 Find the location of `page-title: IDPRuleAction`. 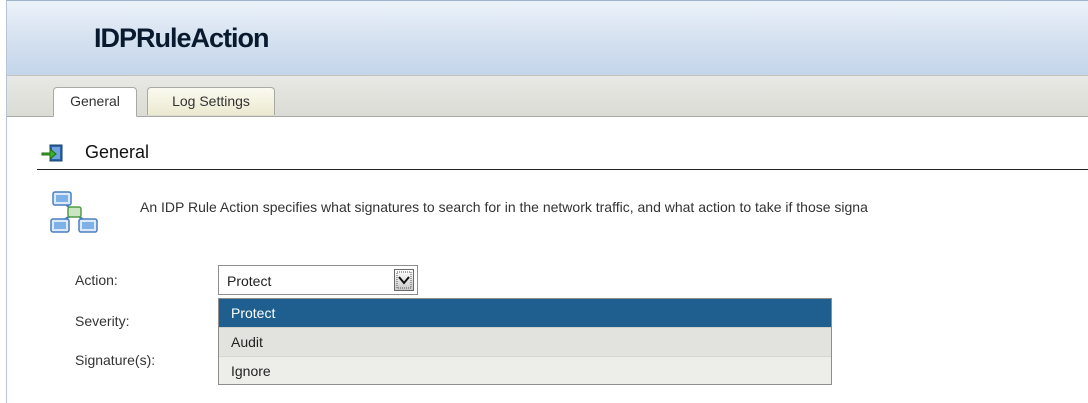

page-title: IDPRuleAction is located at coordinates (182, 38).